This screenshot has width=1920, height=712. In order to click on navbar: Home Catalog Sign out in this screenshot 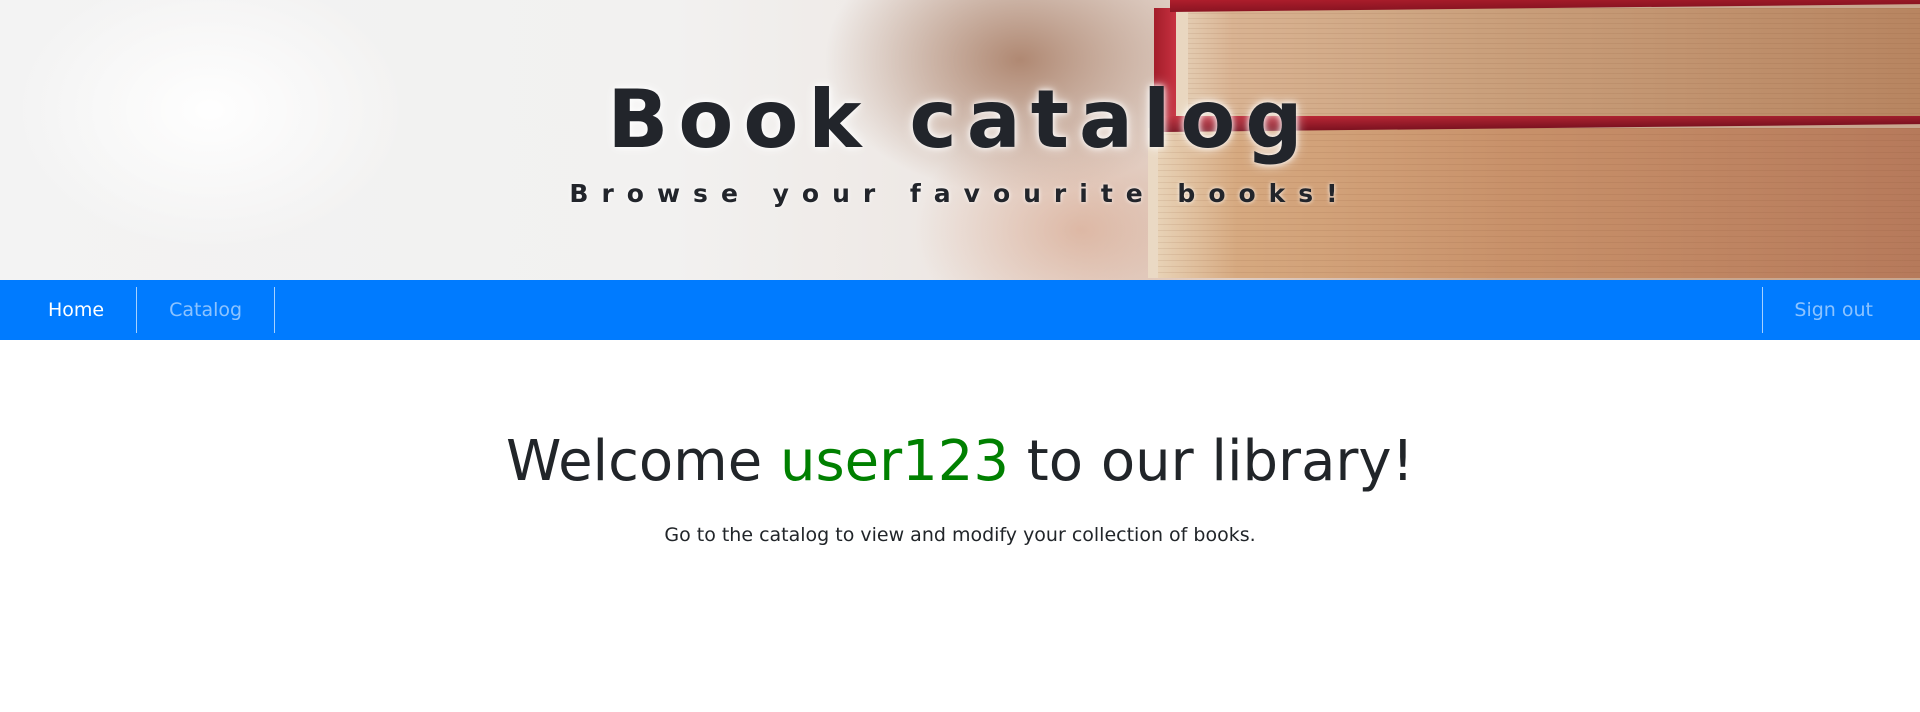, I will do `click(960, 310)`.